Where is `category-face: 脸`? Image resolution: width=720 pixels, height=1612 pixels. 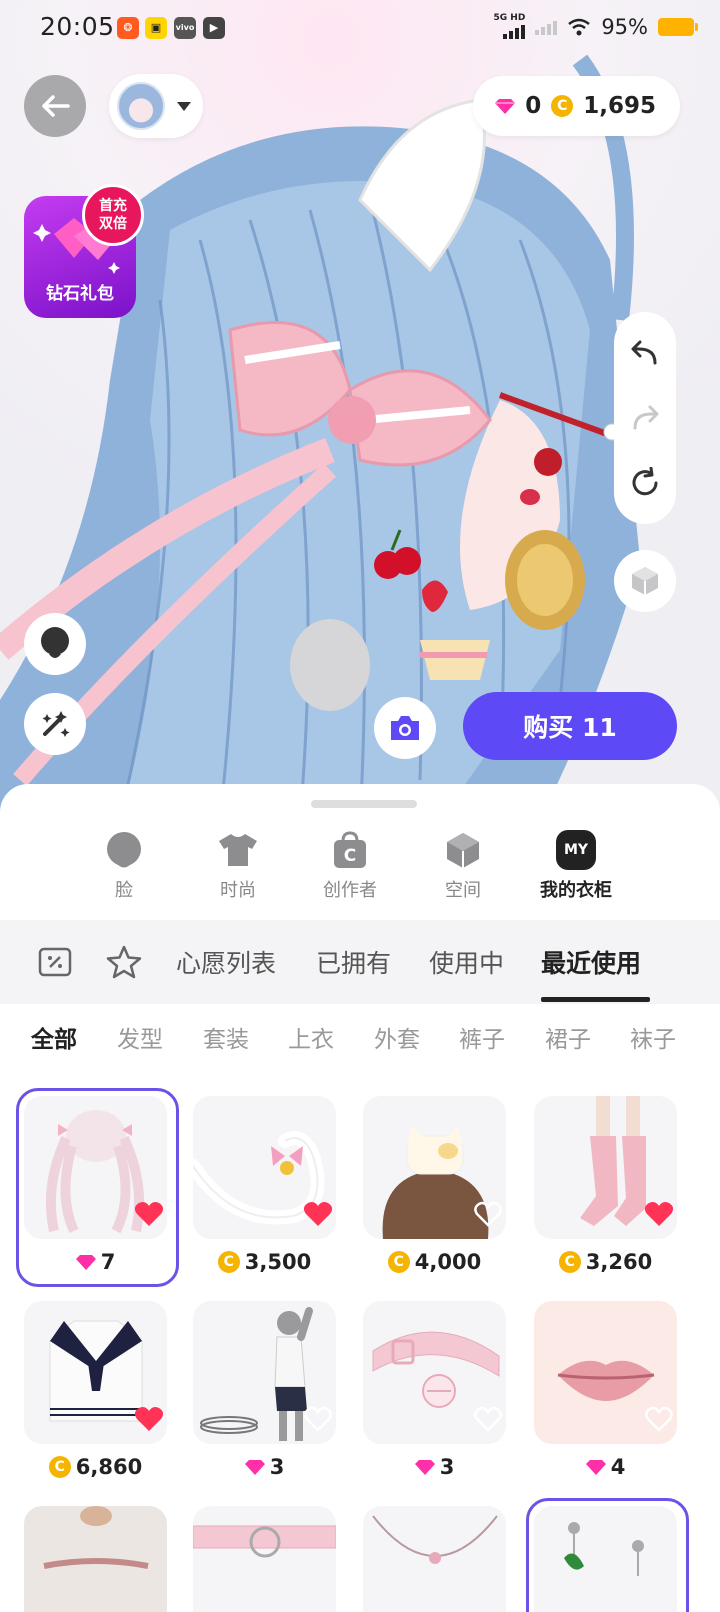 category-face: 脸 is located at coordinates (124, 865).